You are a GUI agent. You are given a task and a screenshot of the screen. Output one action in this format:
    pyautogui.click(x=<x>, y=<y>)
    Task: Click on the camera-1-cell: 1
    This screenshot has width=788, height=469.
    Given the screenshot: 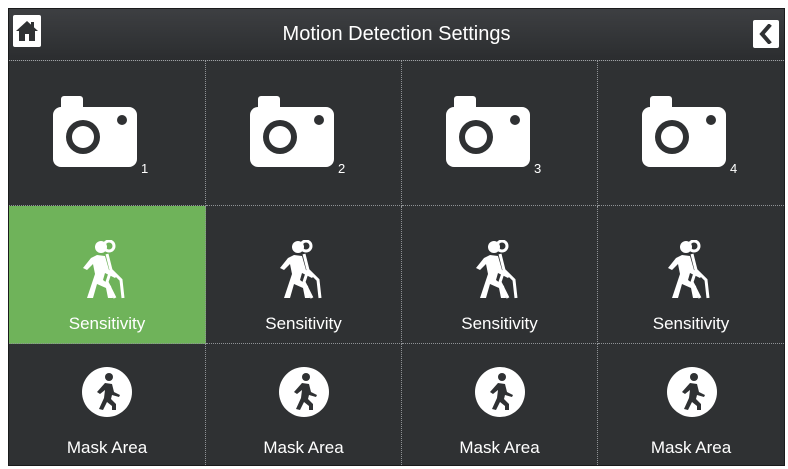 What is the action you would take?
    pyautogui.click(x=107, y=133)
    